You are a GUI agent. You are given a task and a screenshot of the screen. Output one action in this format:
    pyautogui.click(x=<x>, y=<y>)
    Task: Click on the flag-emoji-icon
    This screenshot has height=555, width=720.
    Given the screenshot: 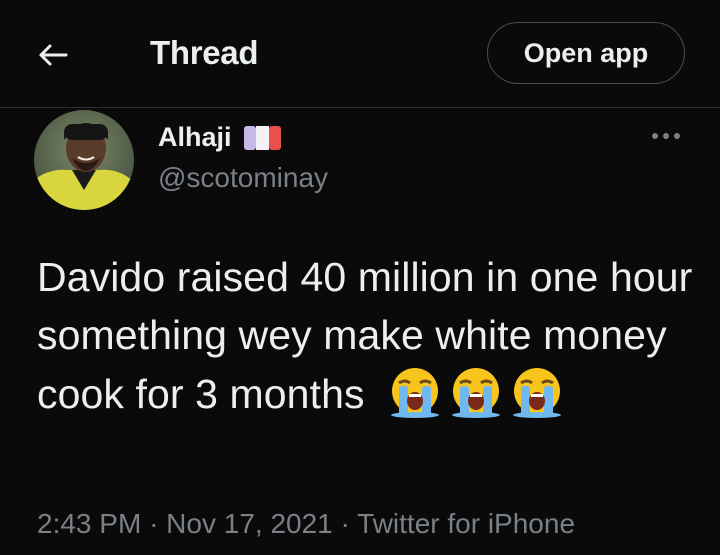 What is the action you would take?
    pyautogui.click(x=262, y=138)
    